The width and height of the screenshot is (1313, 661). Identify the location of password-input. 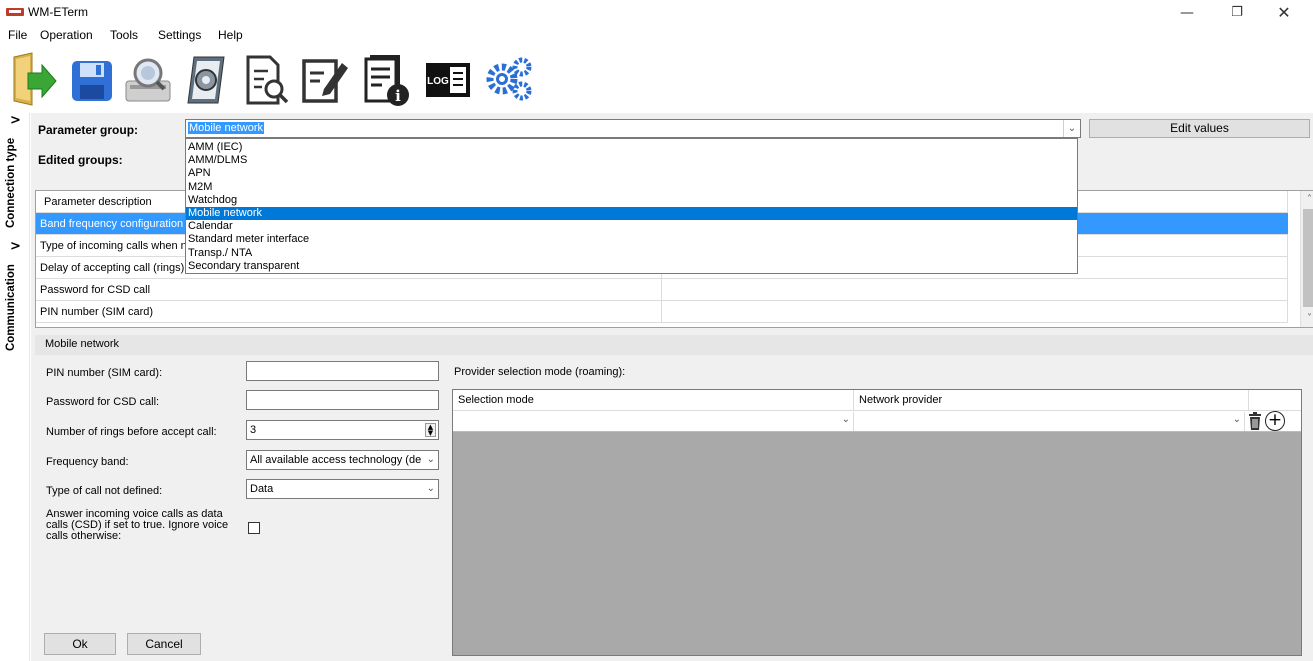
(342, 400).